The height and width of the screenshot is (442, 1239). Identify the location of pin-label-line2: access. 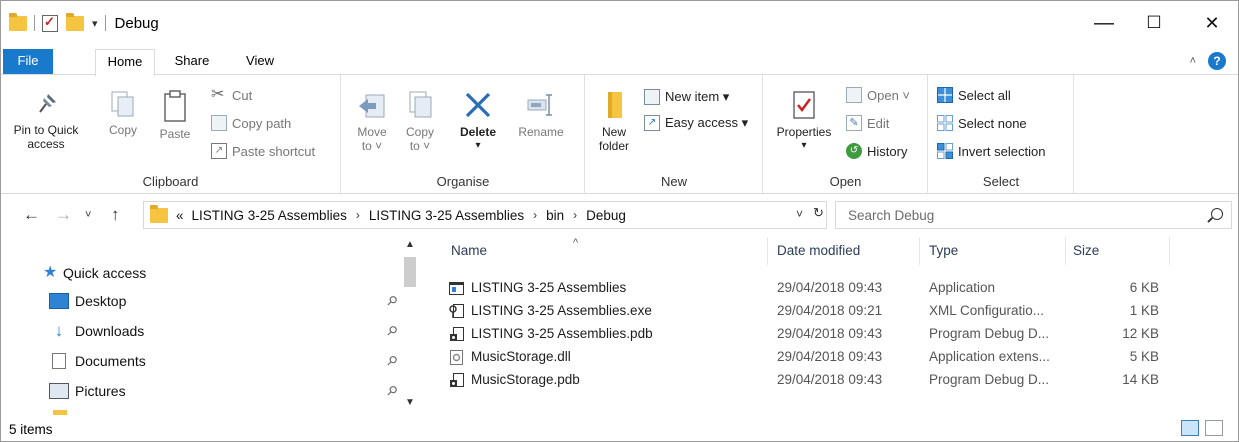
(46, 144).